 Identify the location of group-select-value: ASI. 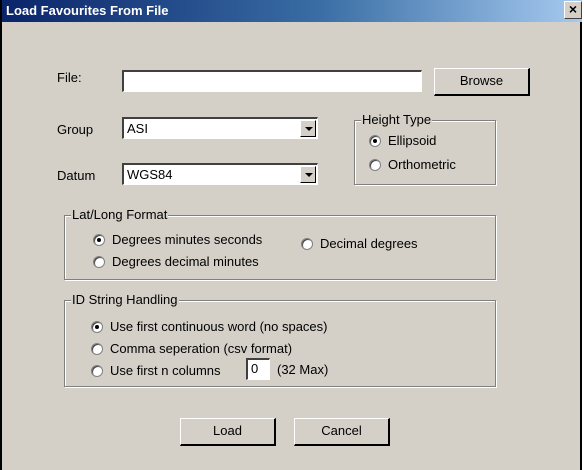
(137, 128).